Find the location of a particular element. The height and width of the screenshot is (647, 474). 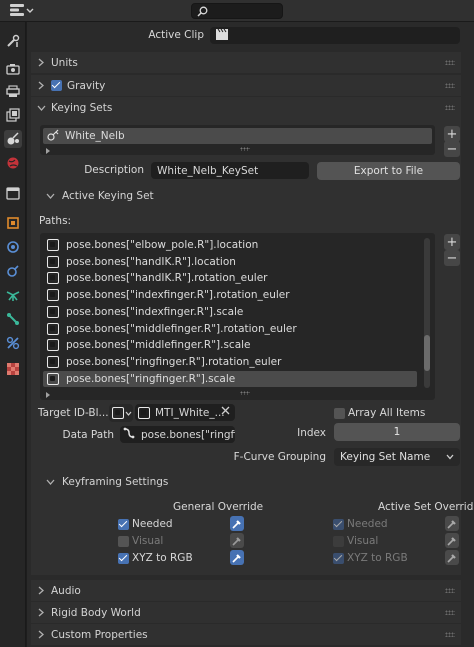

audio-panel-title: Audio is located at coordinates (66, 590).